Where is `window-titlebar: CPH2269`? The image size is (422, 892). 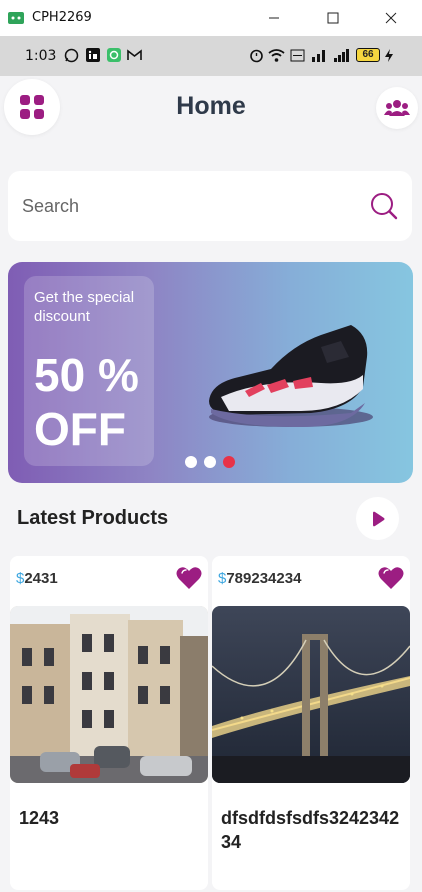
window-titlebar: CPH2269 is located at coordinates (211, 18).